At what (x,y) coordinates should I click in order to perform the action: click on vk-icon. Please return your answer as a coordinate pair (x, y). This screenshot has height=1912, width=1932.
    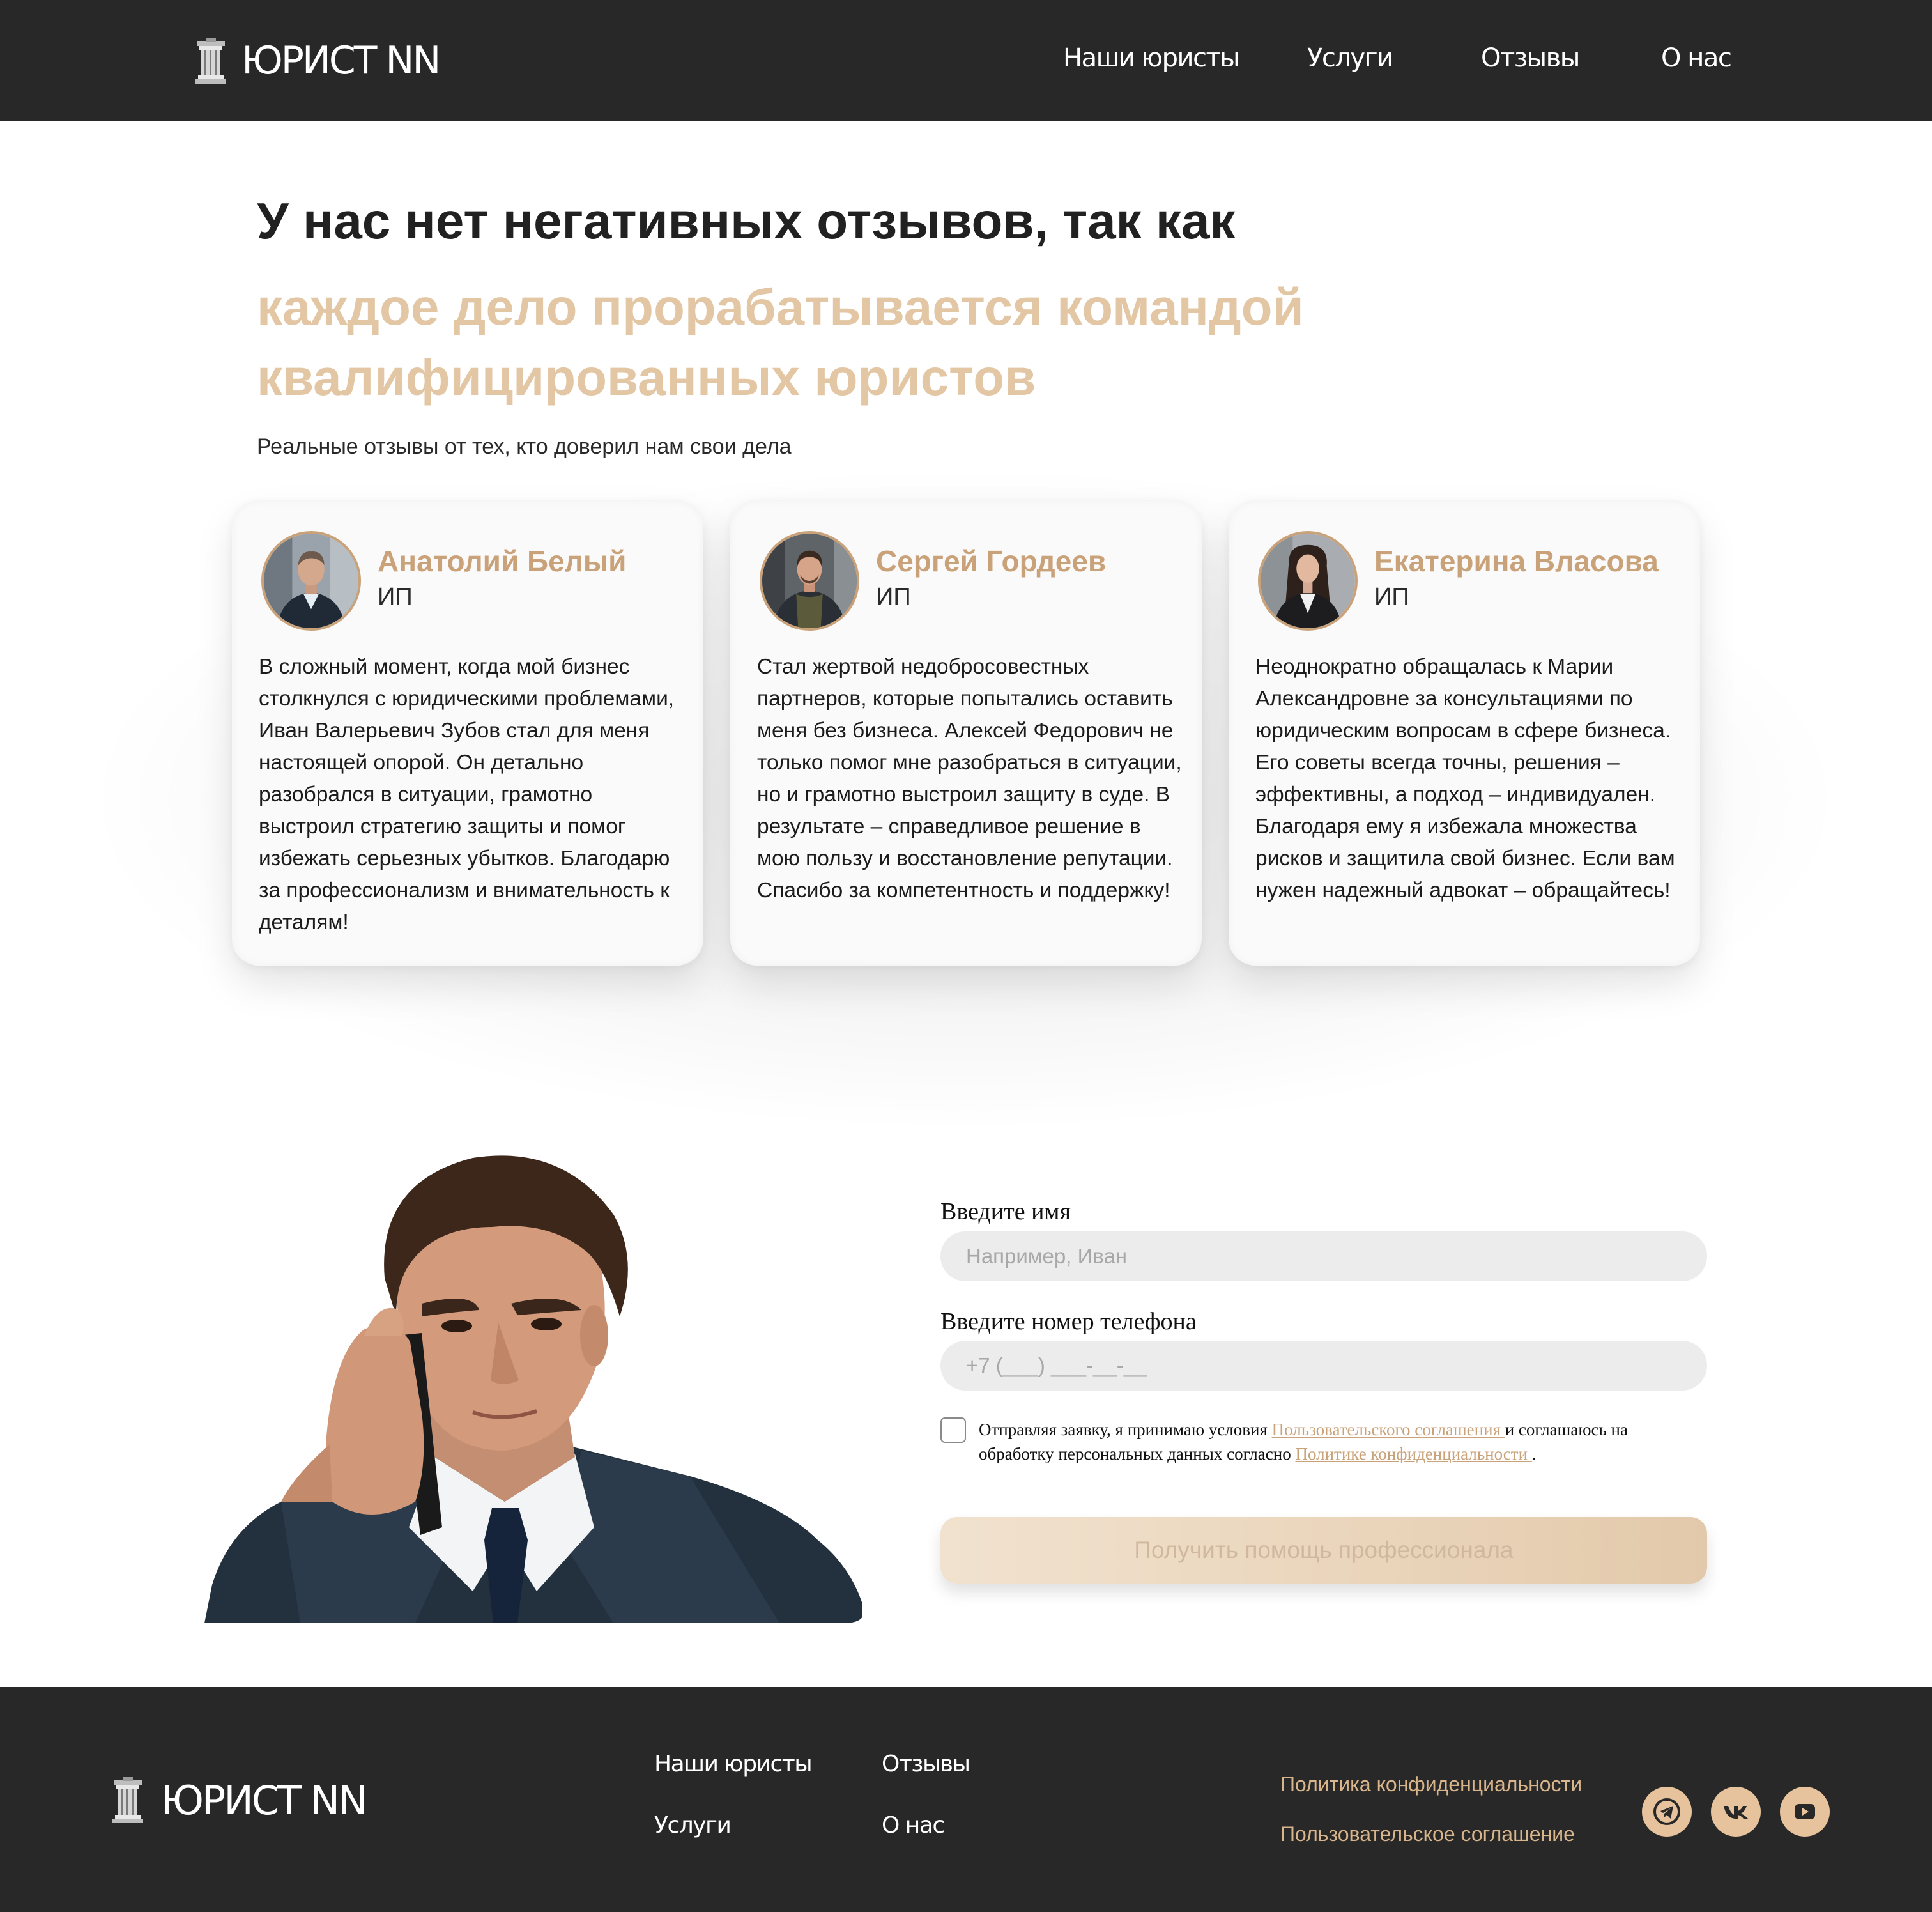
    Looking at the image, I should click on (1736, 1812).